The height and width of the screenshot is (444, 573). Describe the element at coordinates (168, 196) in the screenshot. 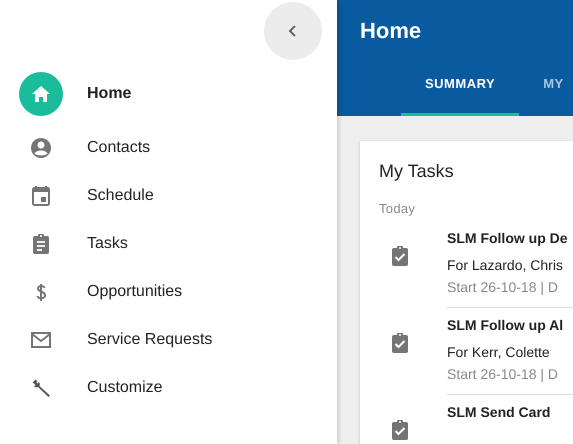

I see `nav-item: Schedule` at that location.